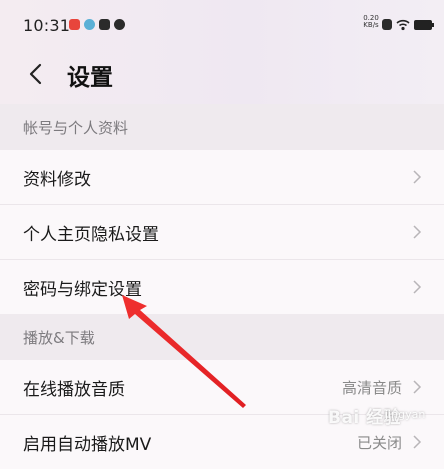 The image size is (444, 469). What do you see at coordinates (405, 414) in the screenshot?
I see `watermark-sub: jingyan` at bounding box center [405, 414].